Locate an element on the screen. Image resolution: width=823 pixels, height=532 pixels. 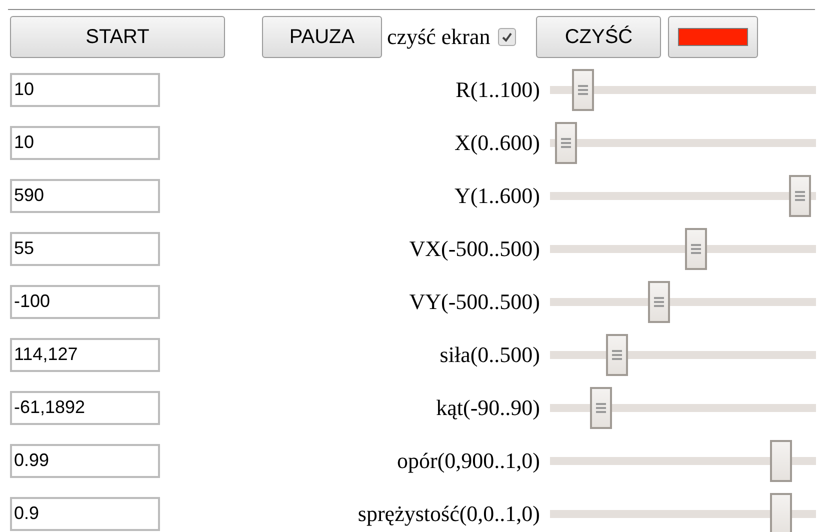
start-button: START is located at coordinates (117, 37).